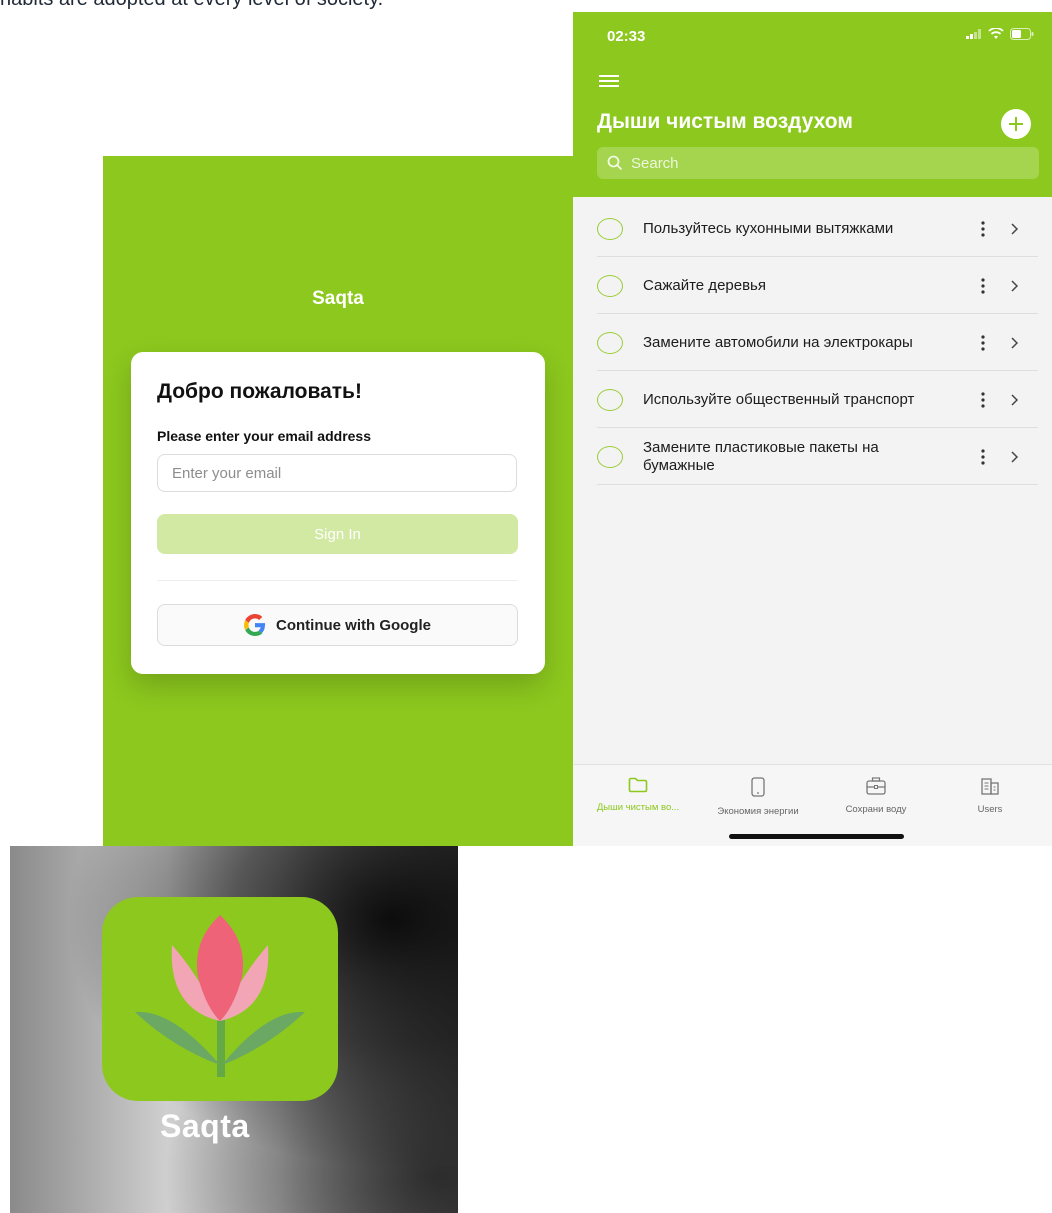  I want to click on home-indicator, so click(816, 836).